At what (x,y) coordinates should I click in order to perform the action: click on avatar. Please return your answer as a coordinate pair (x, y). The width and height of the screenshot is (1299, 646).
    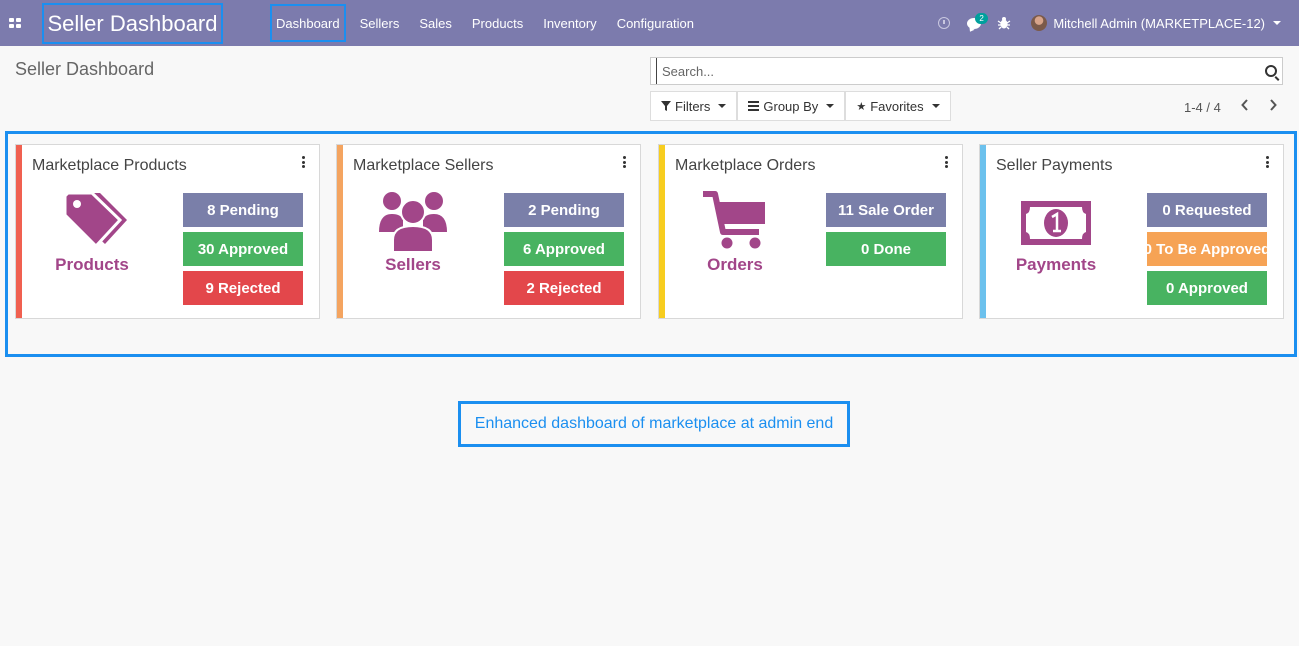
    Looking at the image, I should click on (1039, 23).